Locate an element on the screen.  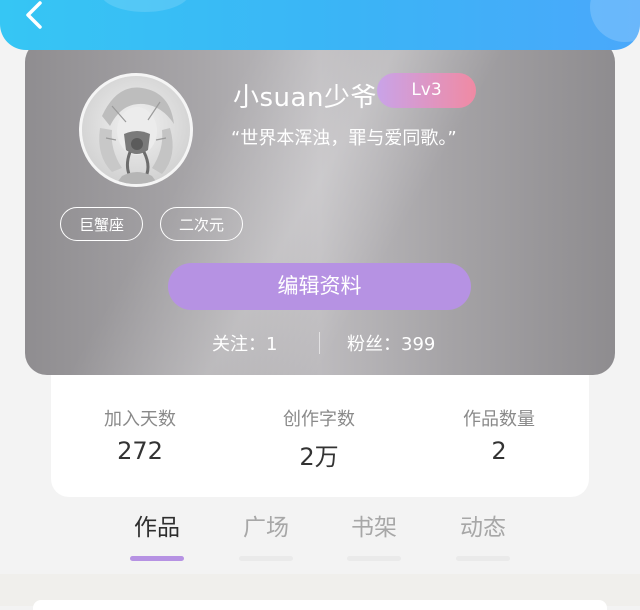
level-badge: Lv3 is located at coordinates (426, 90).